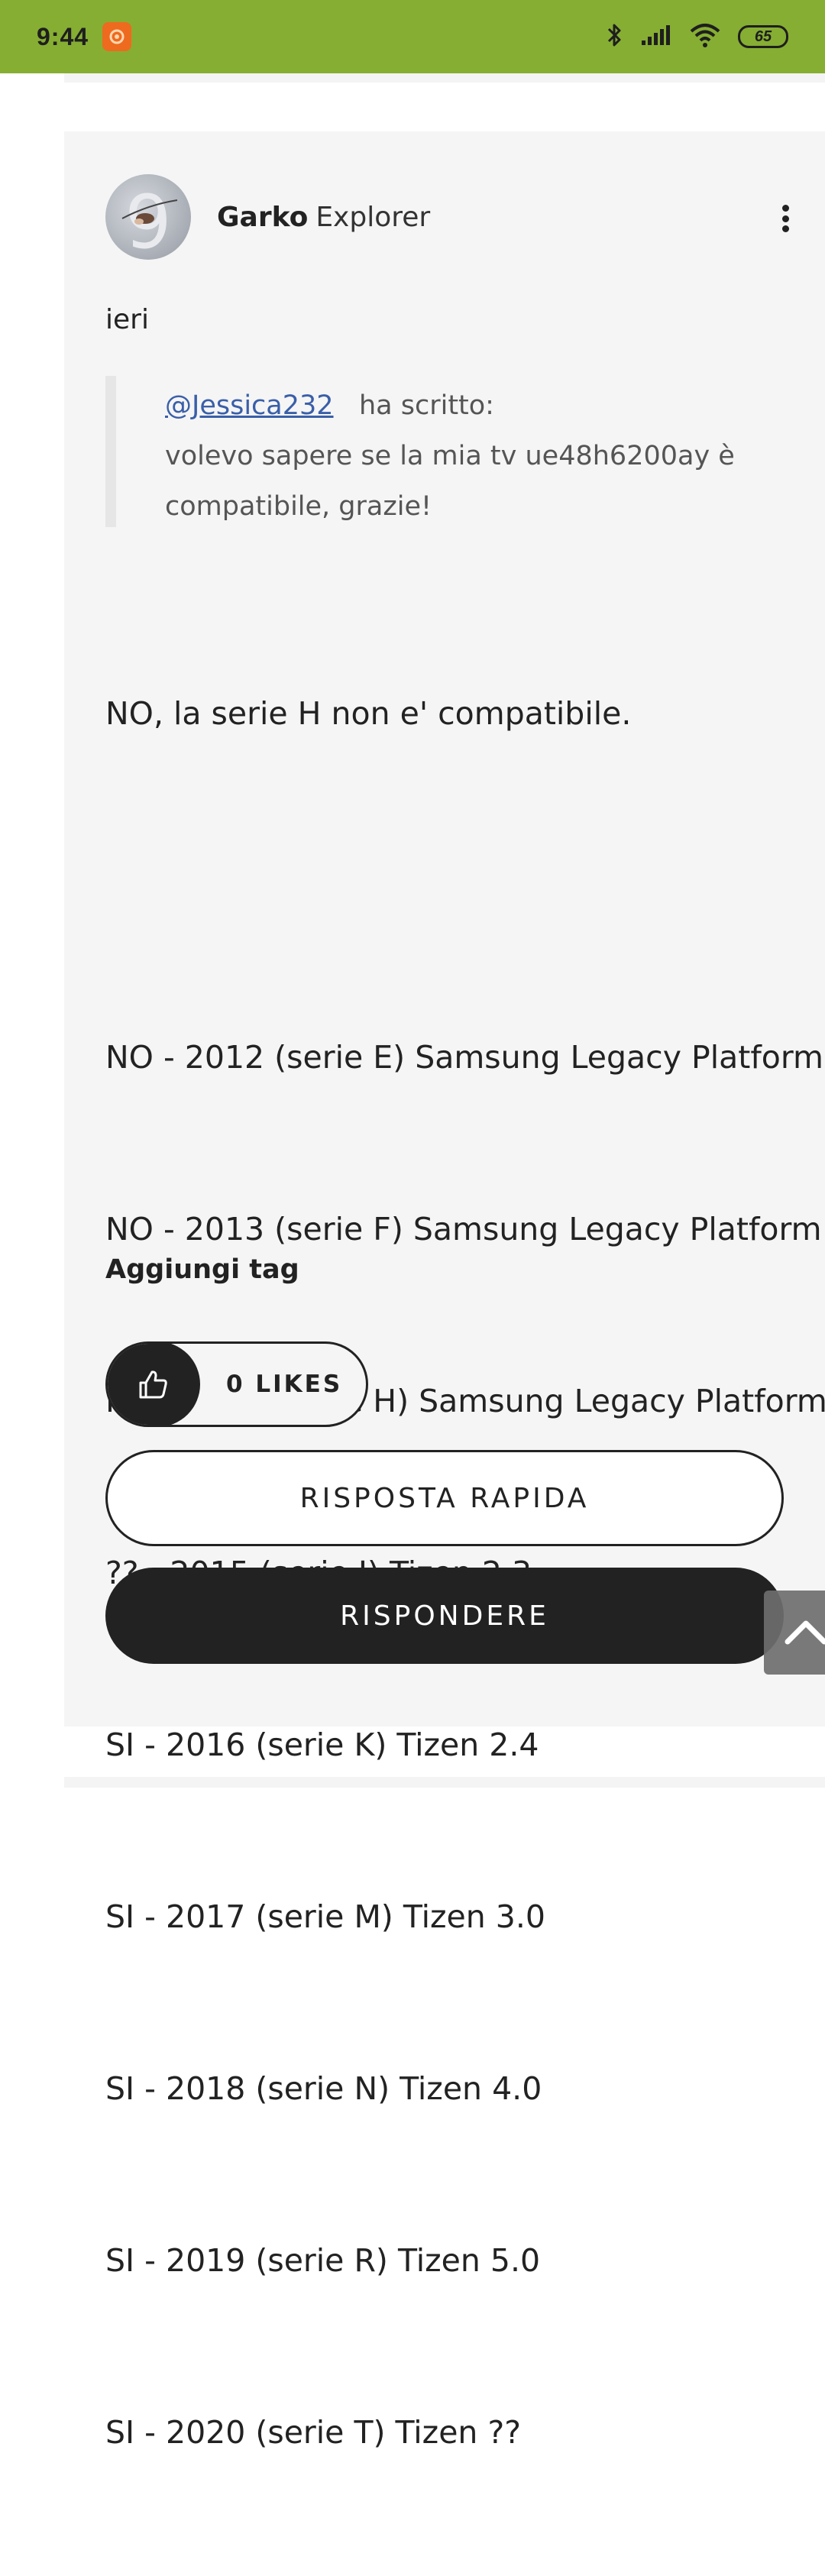 The image size is (825, 2576). Describe the element at coordinates (450, 456) in the screenshot. I see `quote-line: volevo sapere se la mia tv ue48h6200ay è` at that location.